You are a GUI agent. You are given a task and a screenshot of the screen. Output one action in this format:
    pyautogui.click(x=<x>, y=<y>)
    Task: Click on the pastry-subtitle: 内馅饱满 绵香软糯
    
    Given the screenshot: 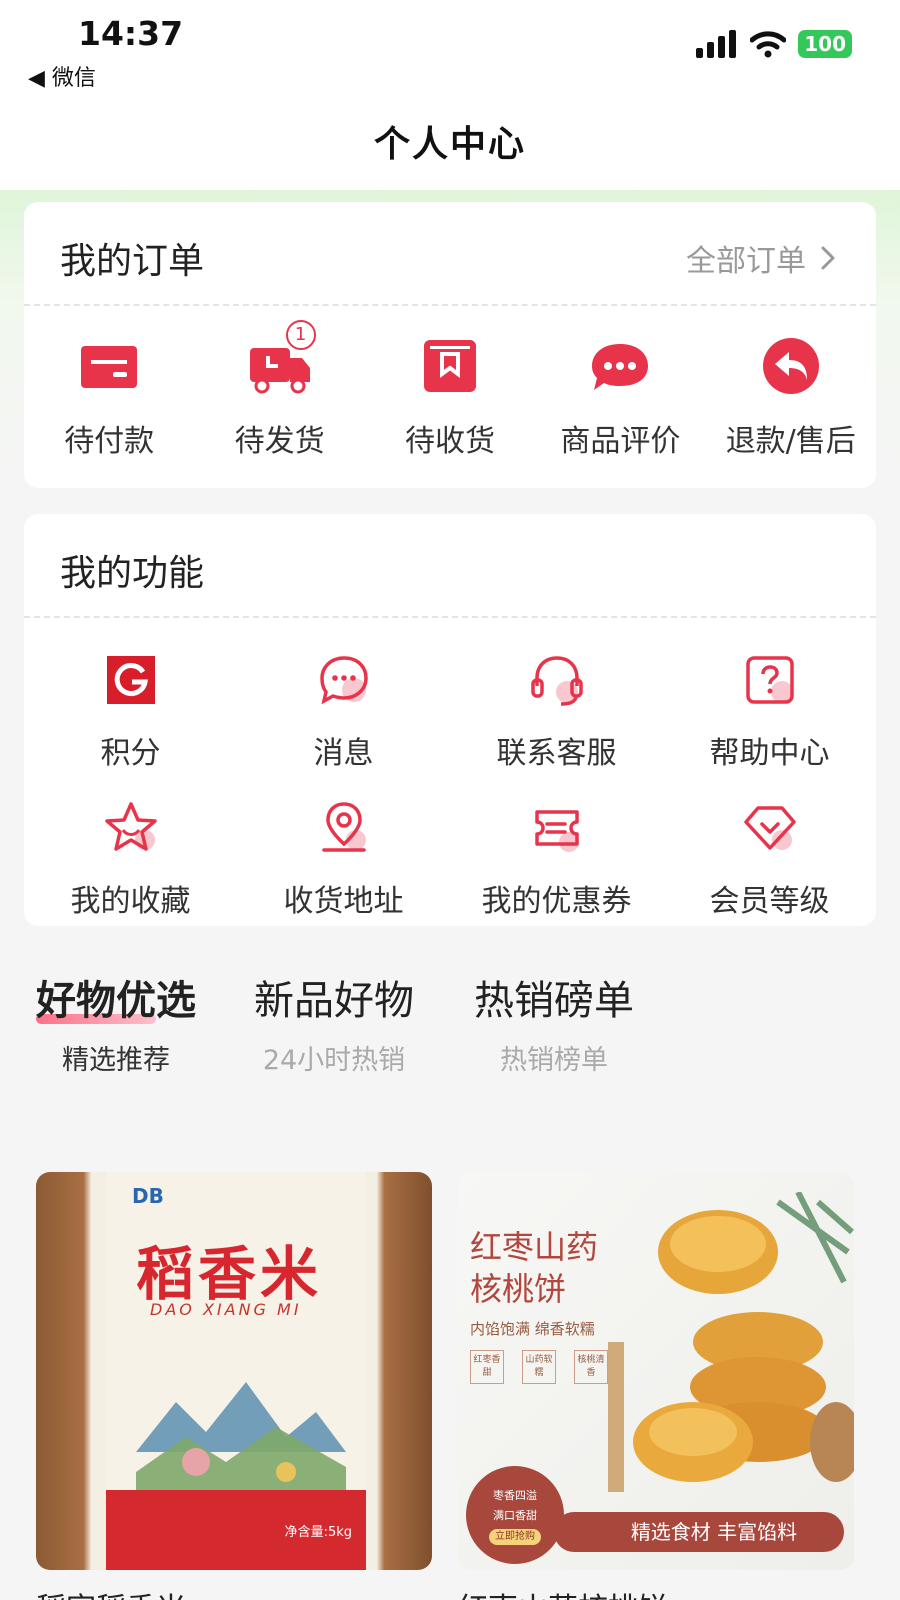 What is the action you would take?
    pyautogui.click(x=532, y=1329)
    